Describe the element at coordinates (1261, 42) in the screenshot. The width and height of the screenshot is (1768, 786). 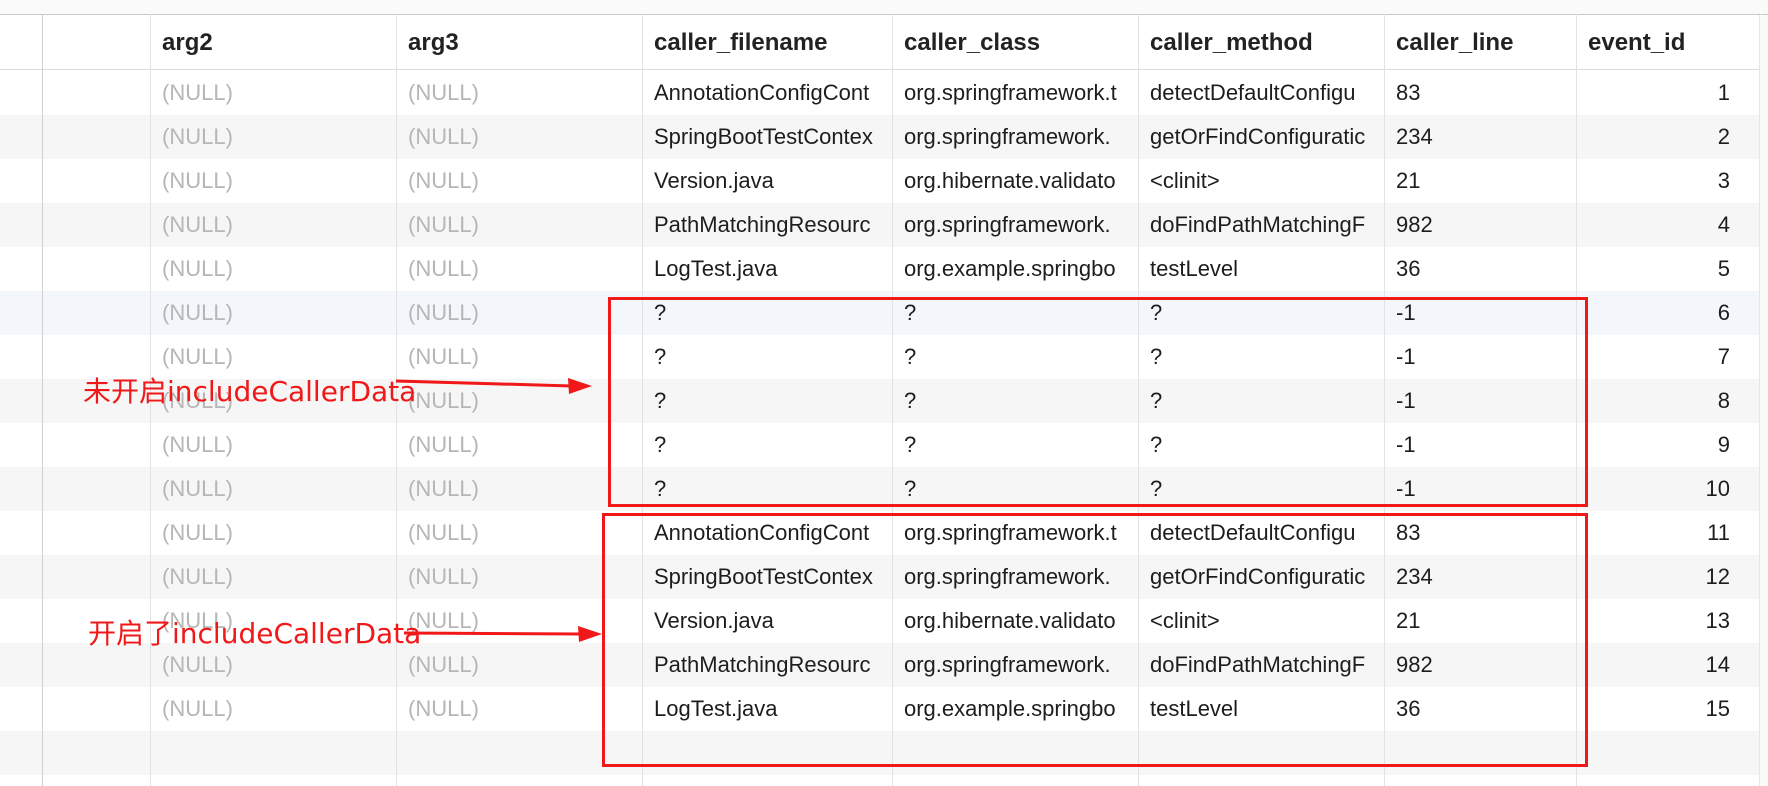
I see `column-header-caller-method: caller_method` at that location.